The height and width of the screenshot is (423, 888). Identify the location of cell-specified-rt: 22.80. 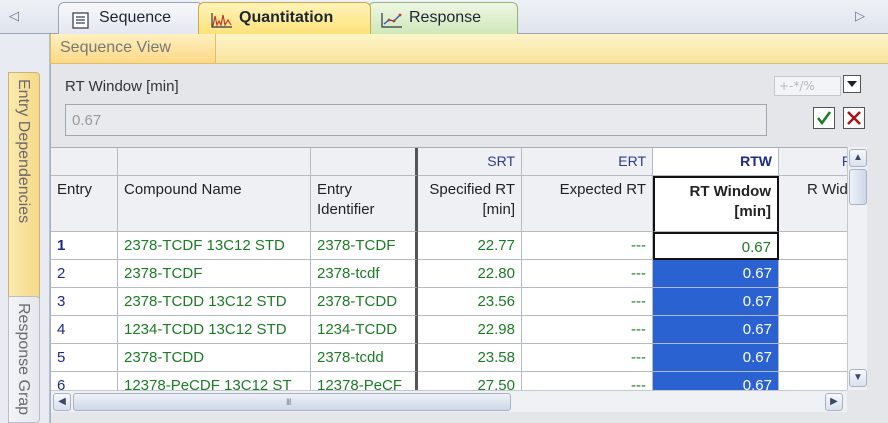
(470, 274).